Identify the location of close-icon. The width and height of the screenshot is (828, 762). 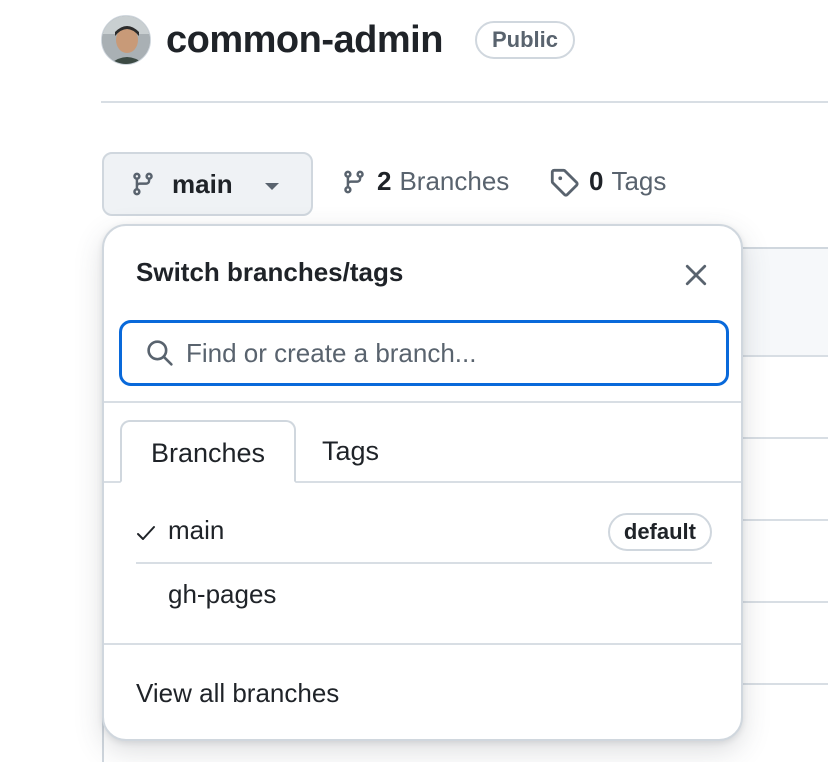
(696, 275).